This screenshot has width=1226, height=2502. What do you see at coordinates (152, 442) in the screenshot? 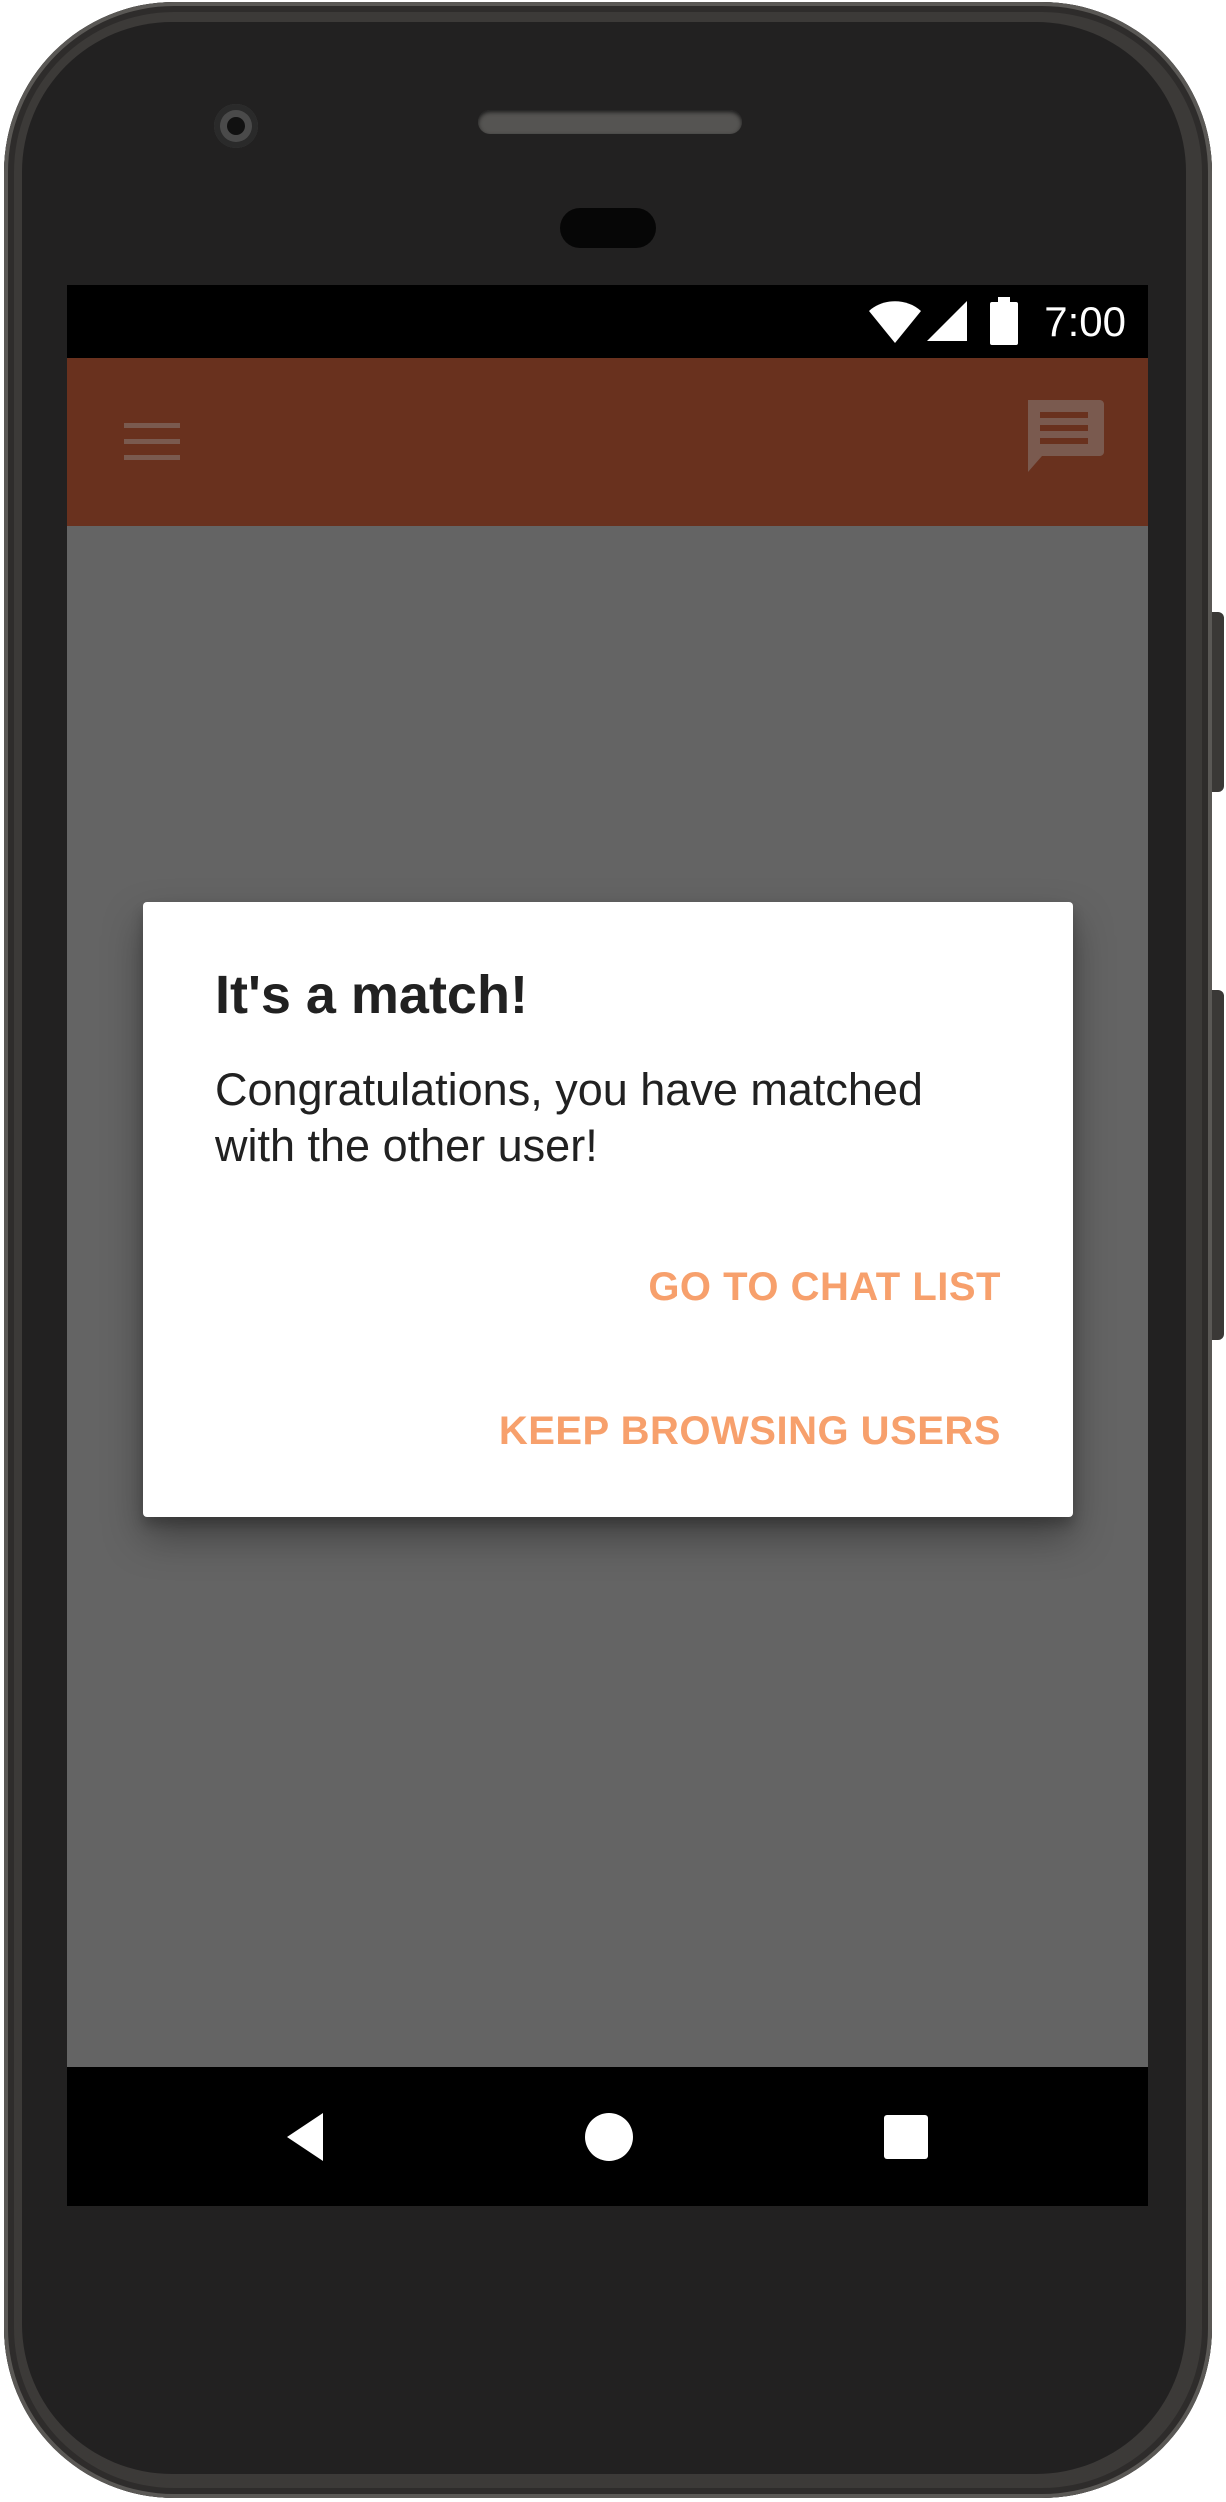
I see `menu-icon` at bounding box center [152, 442].